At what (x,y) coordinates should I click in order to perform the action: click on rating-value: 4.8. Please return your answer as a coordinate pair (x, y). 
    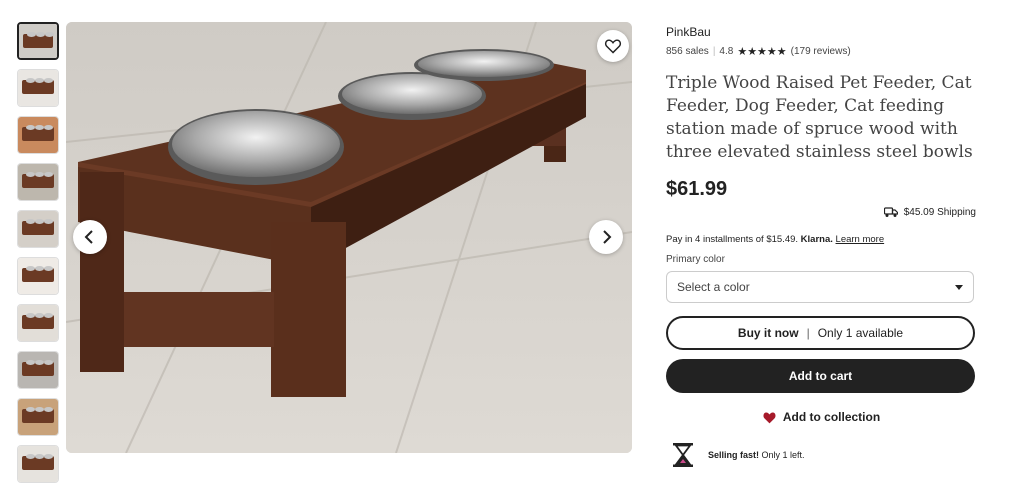
    Looking at the image, I should click on (726, 51).